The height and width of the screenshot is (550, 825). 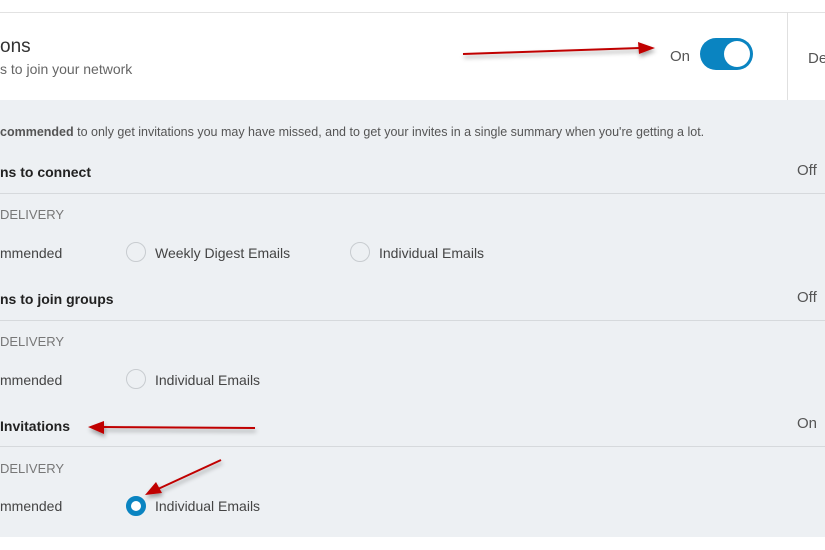 What do you see at coordinates (558, 48) in the screenshot?
I see `arrow-to-toggle` at bounding box center [558, 48].